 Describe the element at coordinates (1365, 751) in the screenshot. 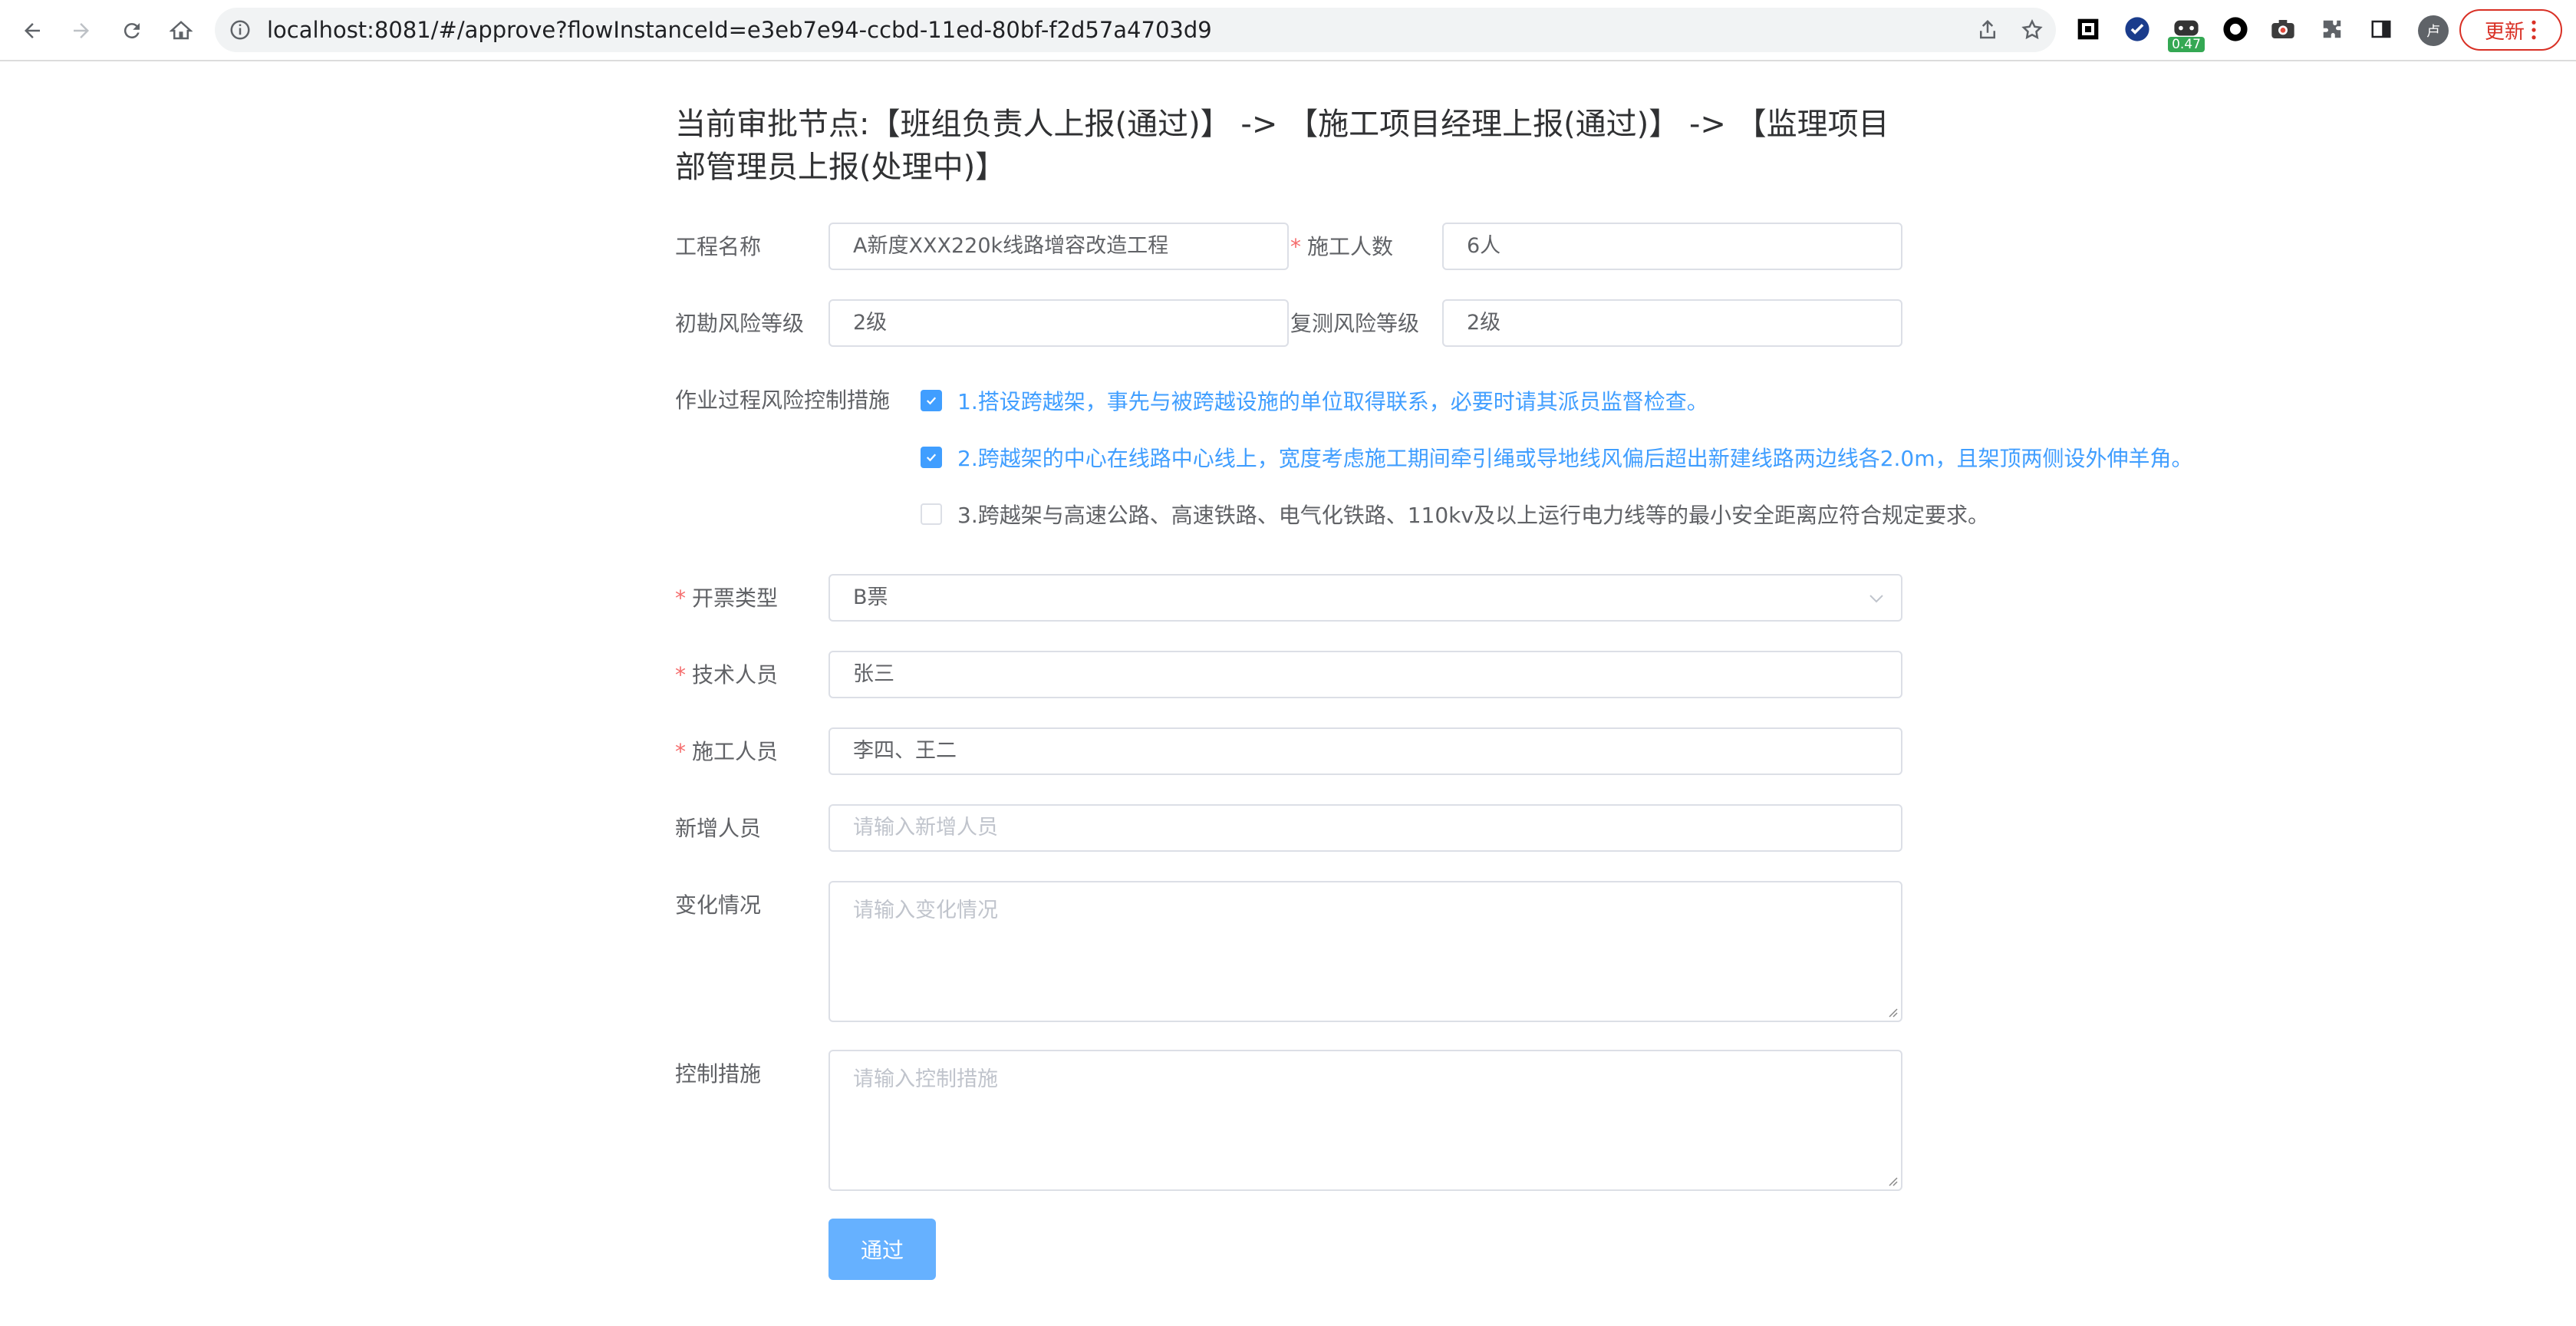

I see `workers-input: 李四、王二` at that location.